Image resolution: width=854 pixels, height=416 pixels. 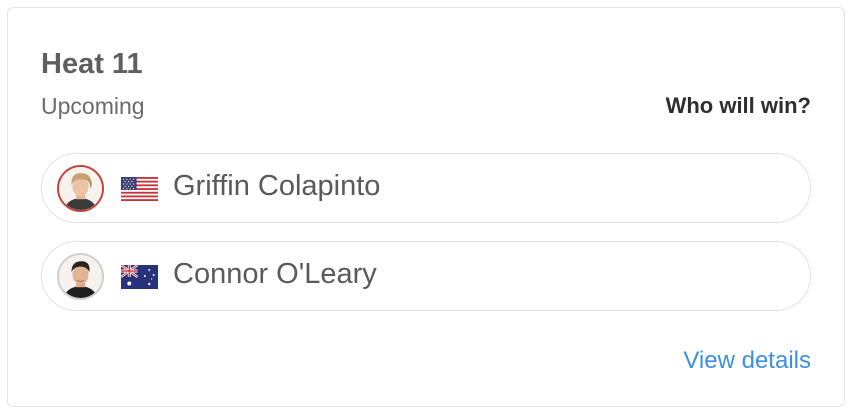 What do you see at coordinates (747, 361) in the screenshot?
I see `view-details-link: View details` at bounding box center [747, 361].